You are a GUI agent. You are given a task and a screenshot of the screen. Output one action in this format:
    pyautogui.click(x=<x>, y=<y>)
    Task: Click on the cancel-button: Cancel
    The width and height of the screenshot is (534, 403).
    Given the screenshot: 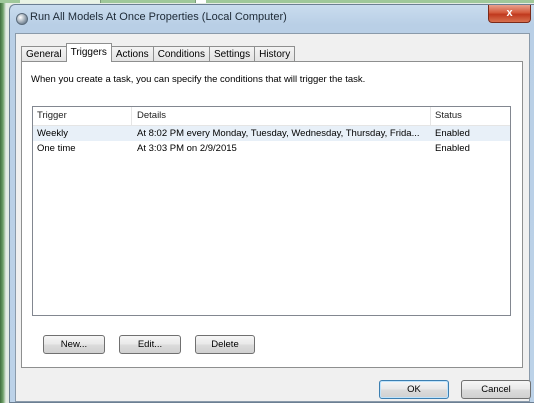 What is the action you would take?
    pyautogui.click(x=496, y=389)
    